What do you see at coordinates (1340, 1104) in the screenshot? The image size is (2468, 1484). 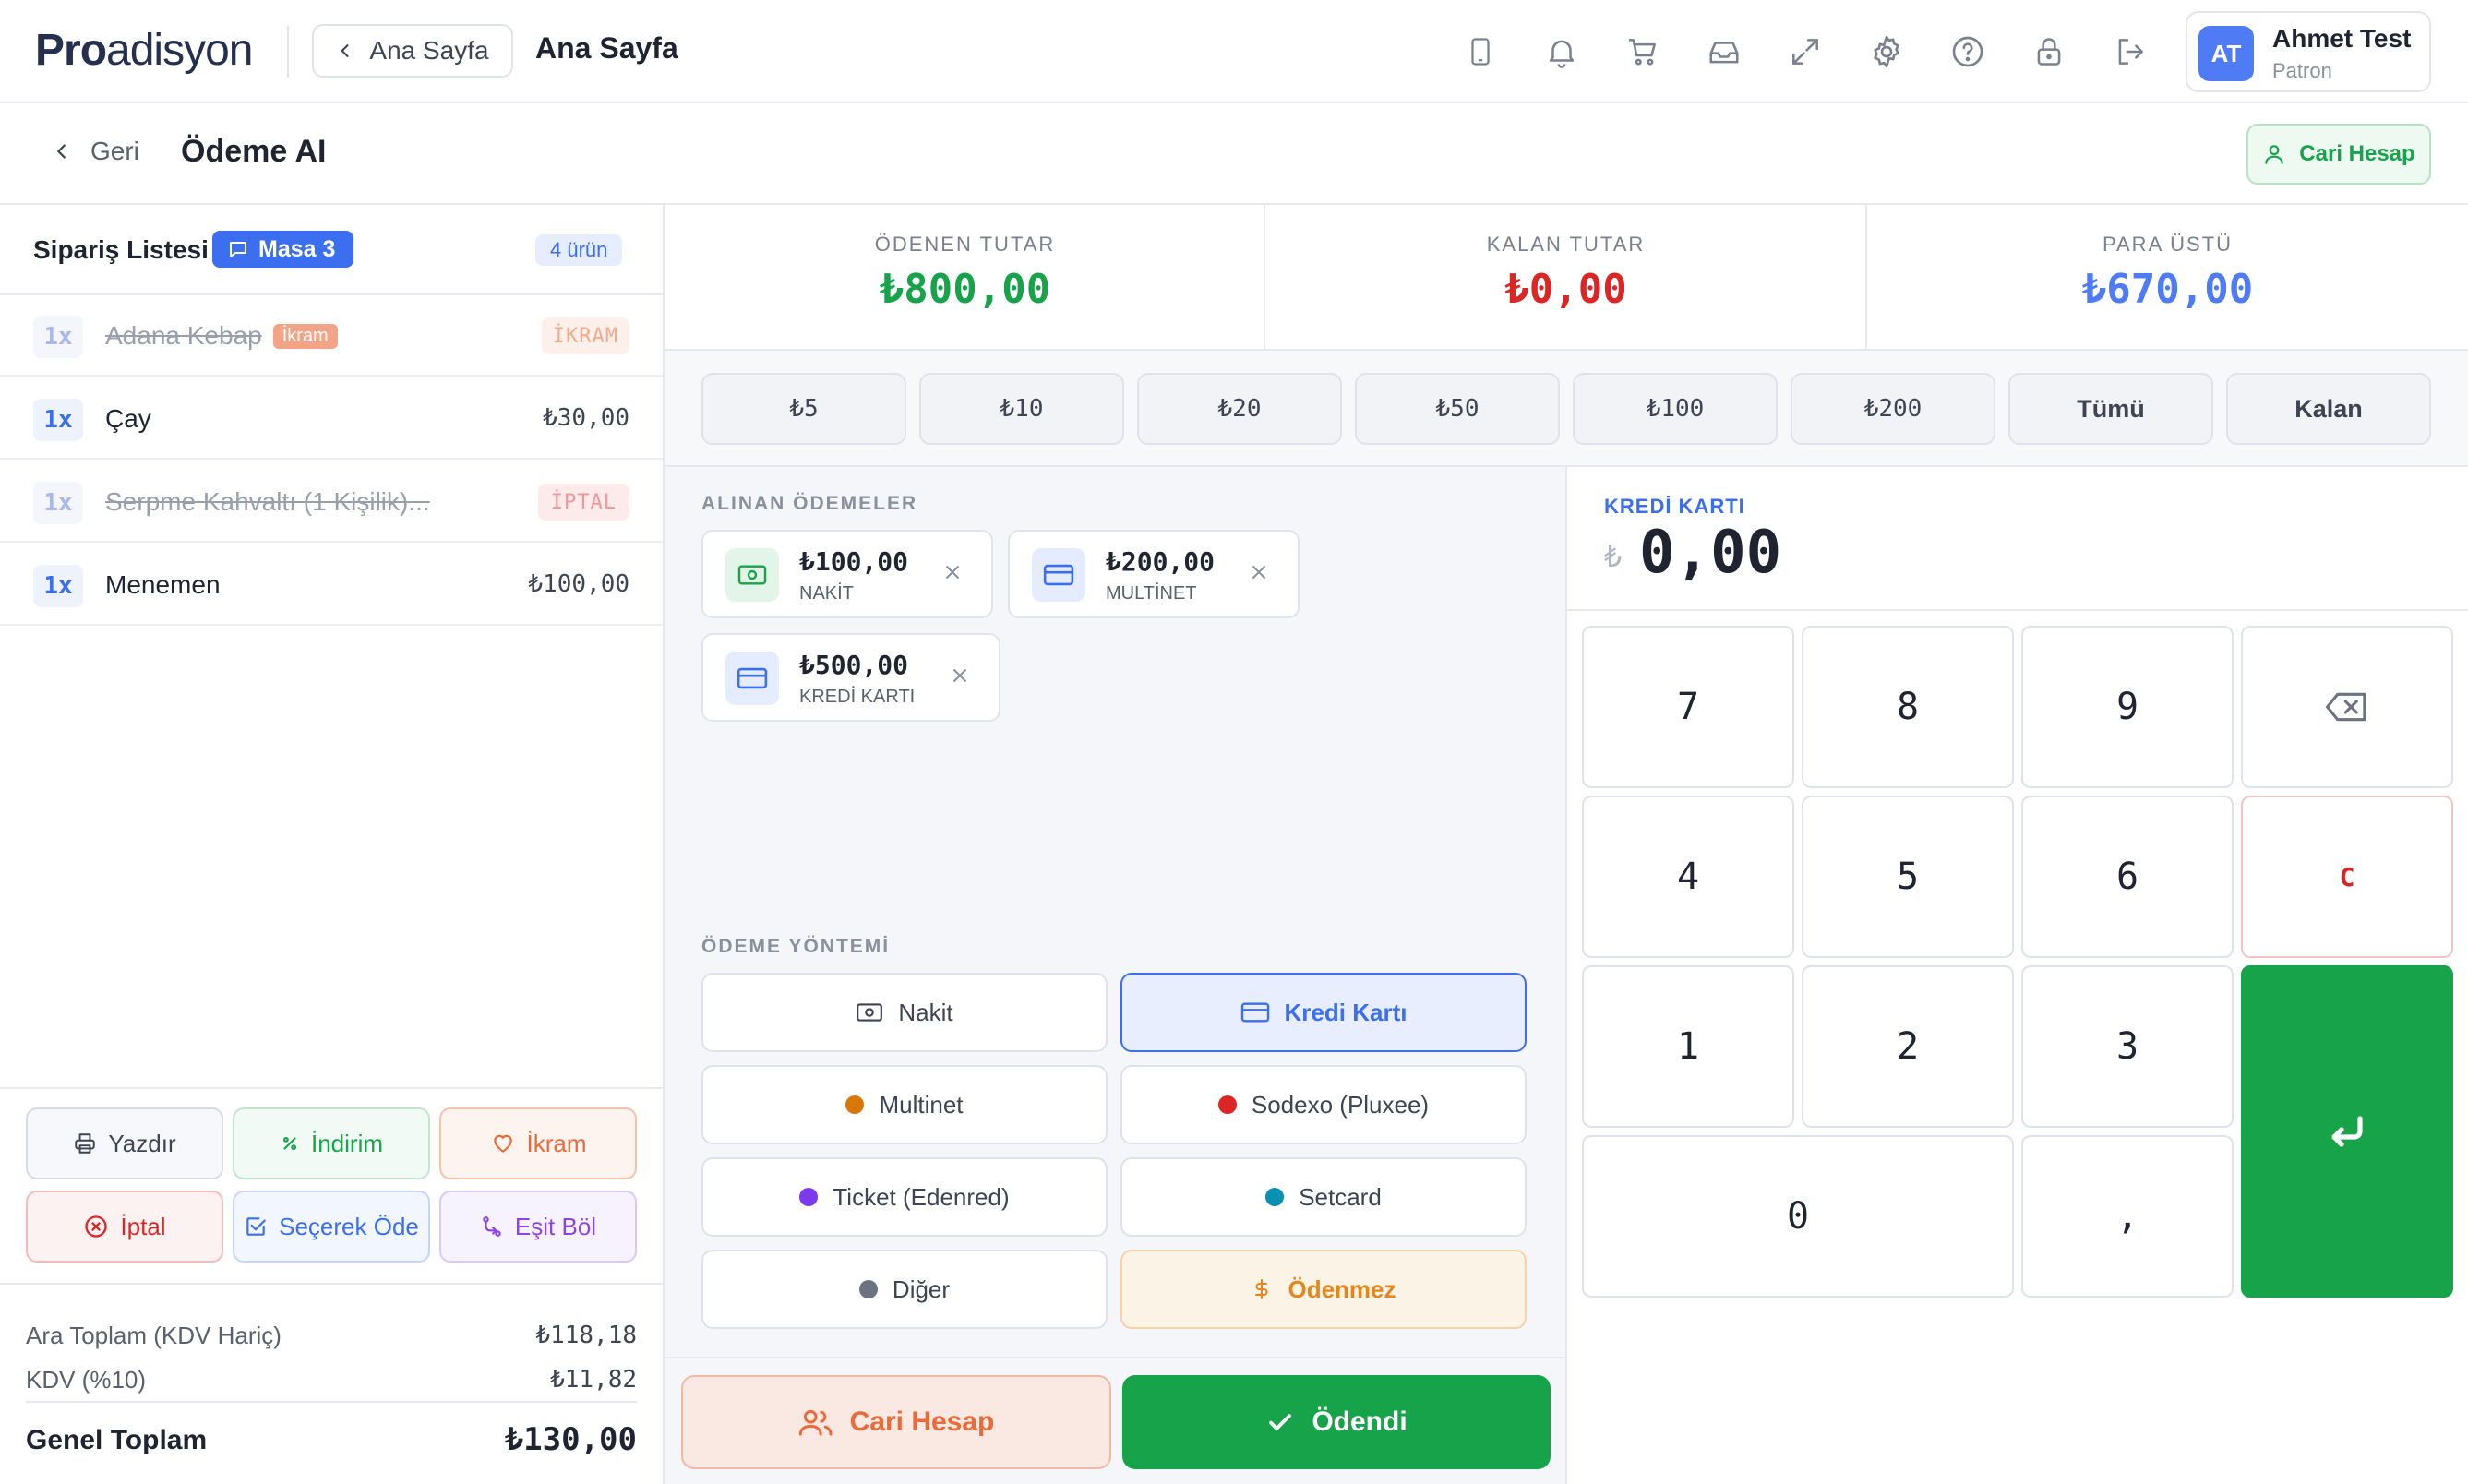 I see `method-label: Sodexo (Pluxee)` at bounding box center [1340, 1104].